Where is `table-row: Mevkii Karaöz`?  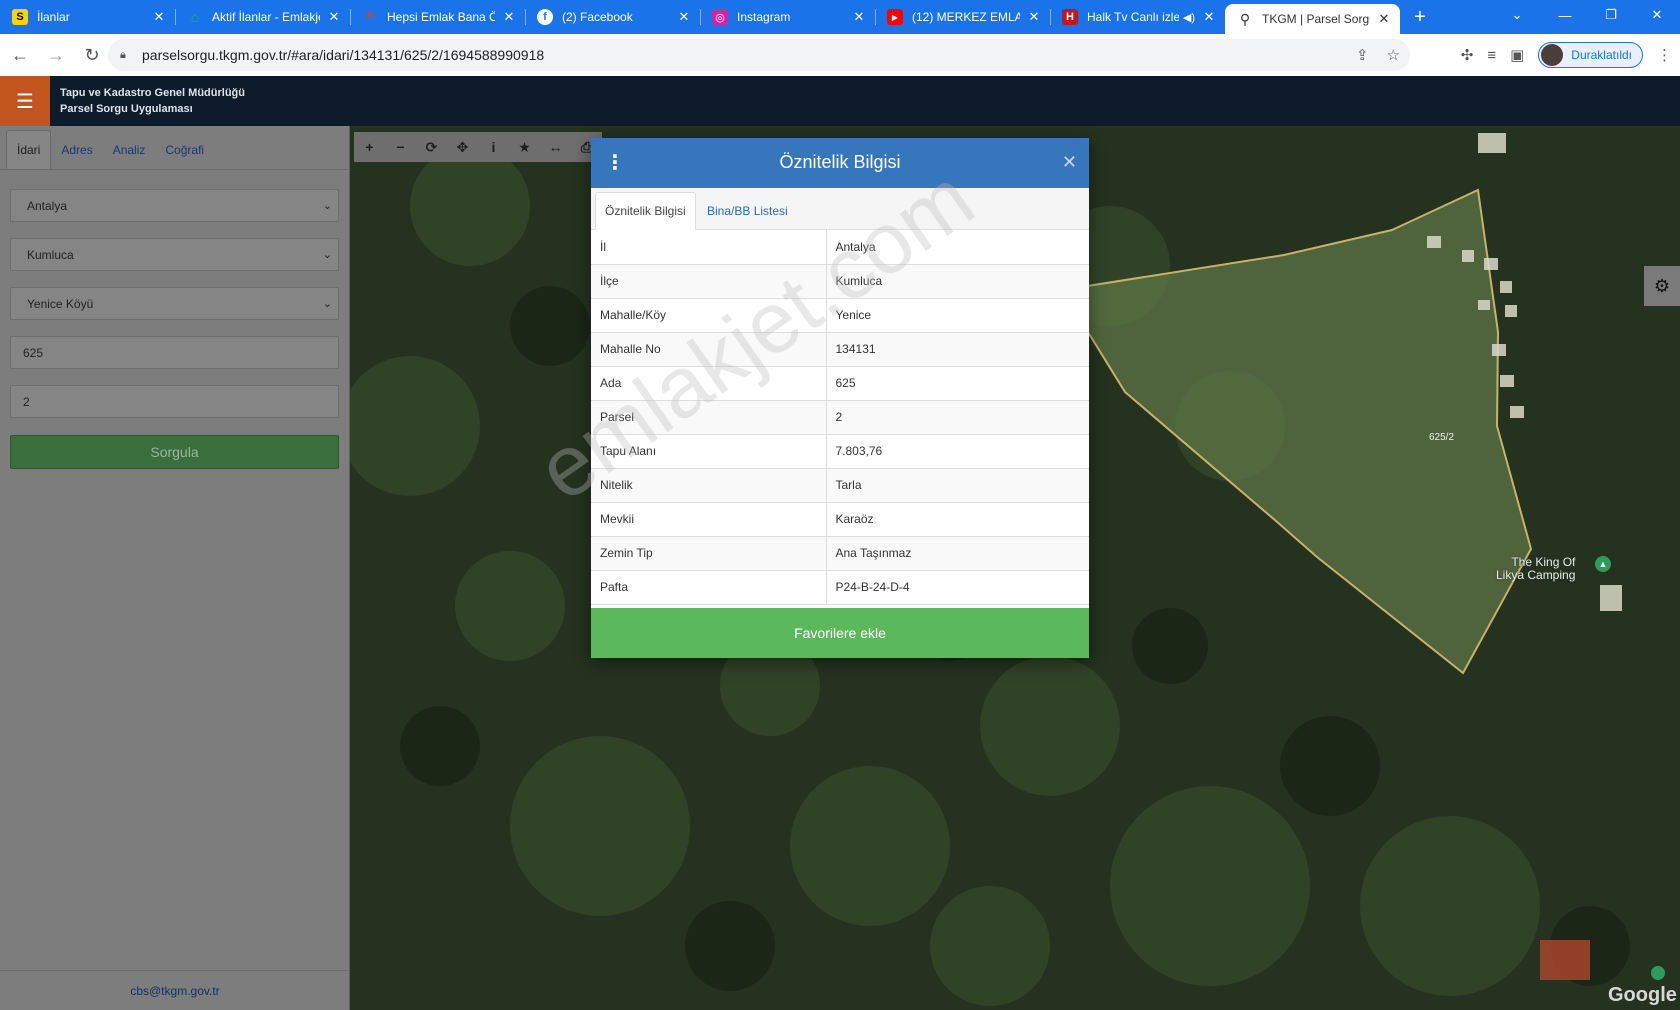
table-row: Mevkii Karaöz is located at coordinates (840, 519).